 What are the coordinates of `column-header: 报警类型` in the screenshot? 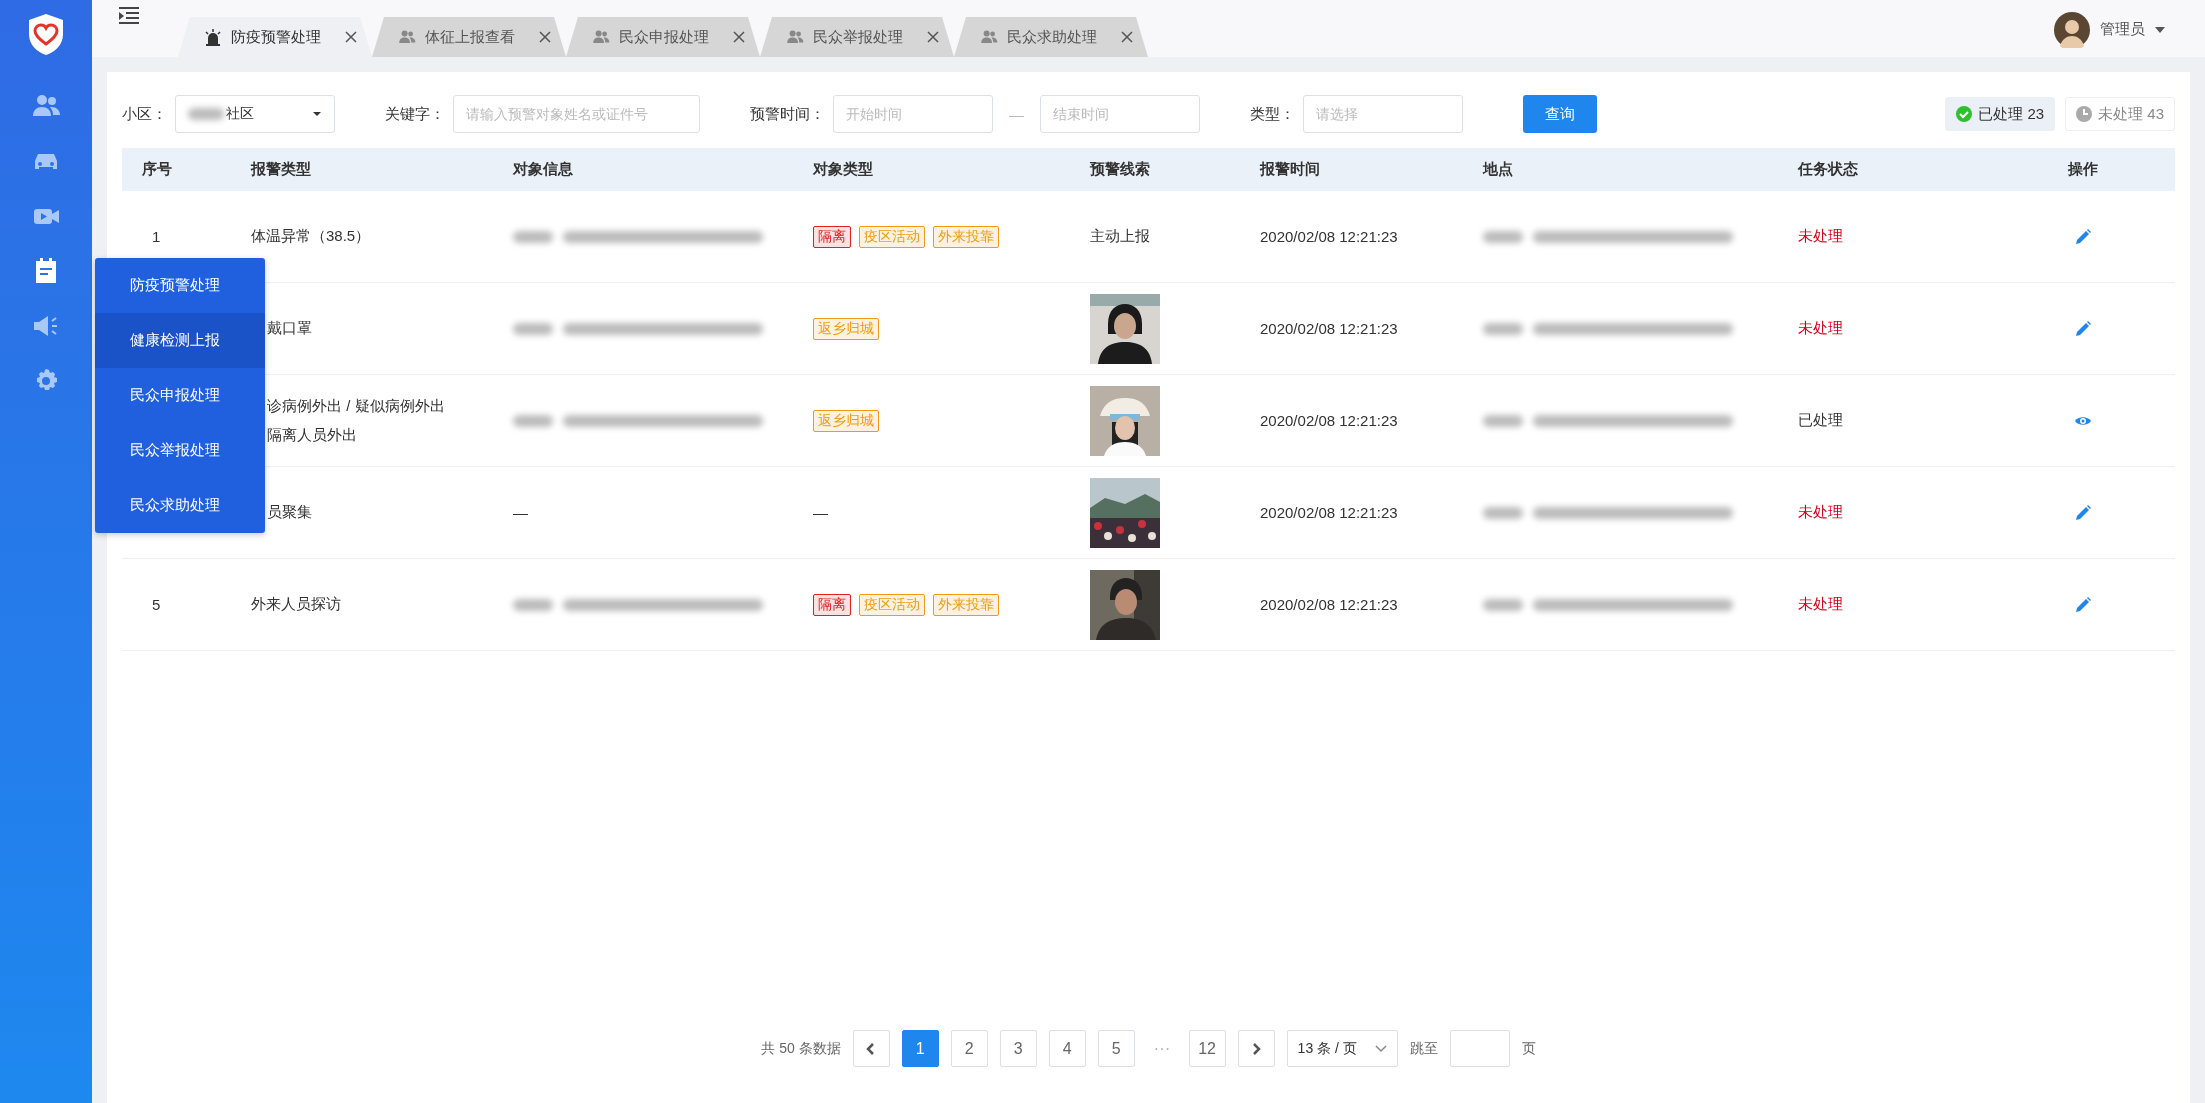 It's located at (362, 169).